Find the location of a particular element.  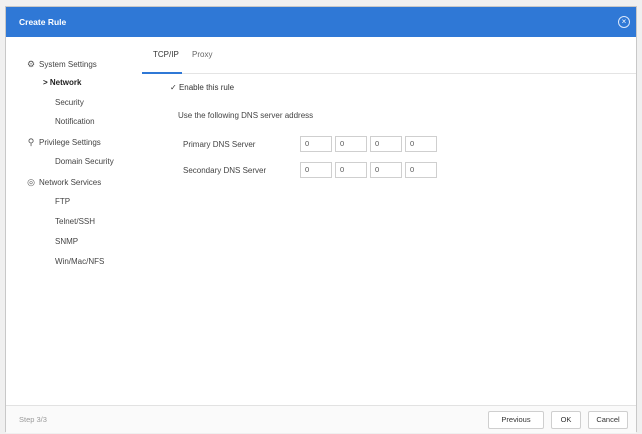

close-icon: × is located at coordinates (624, 22).